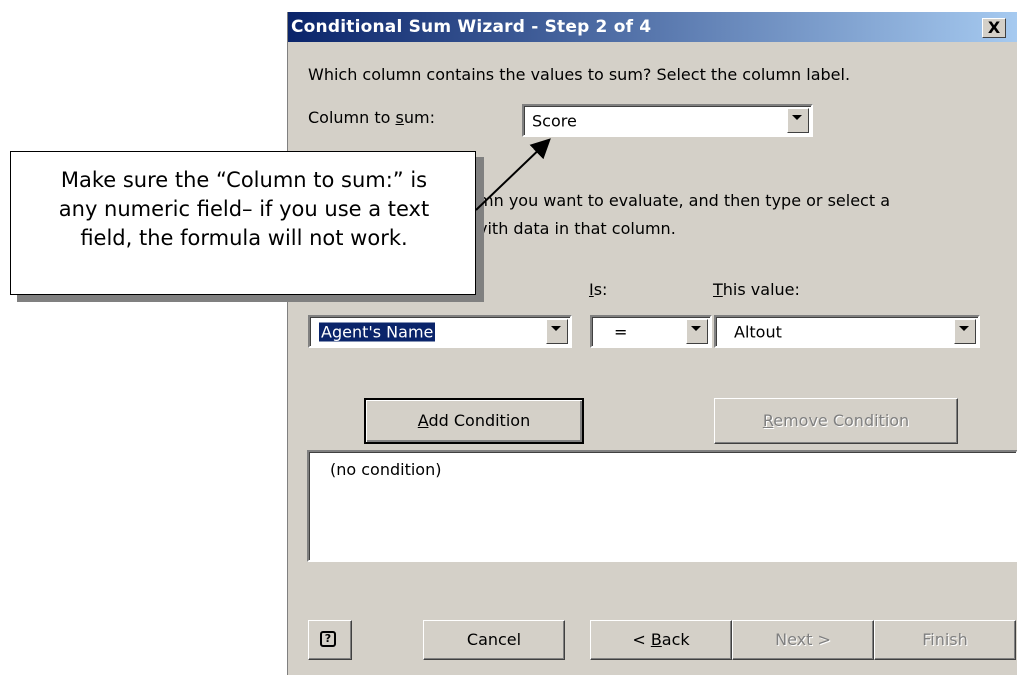 This screenshot has height=675, width=1017. Describe the element at coordinates (554, 120) in the screenshot. I see `column-to-sum-value: Score` at that location.